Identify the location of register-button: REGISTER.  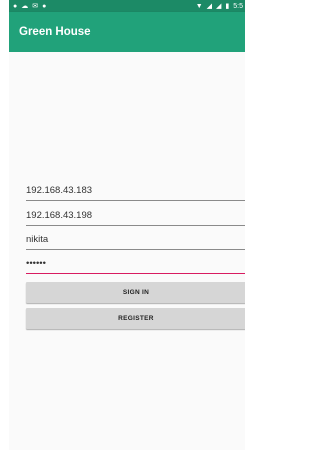
(136, 318).